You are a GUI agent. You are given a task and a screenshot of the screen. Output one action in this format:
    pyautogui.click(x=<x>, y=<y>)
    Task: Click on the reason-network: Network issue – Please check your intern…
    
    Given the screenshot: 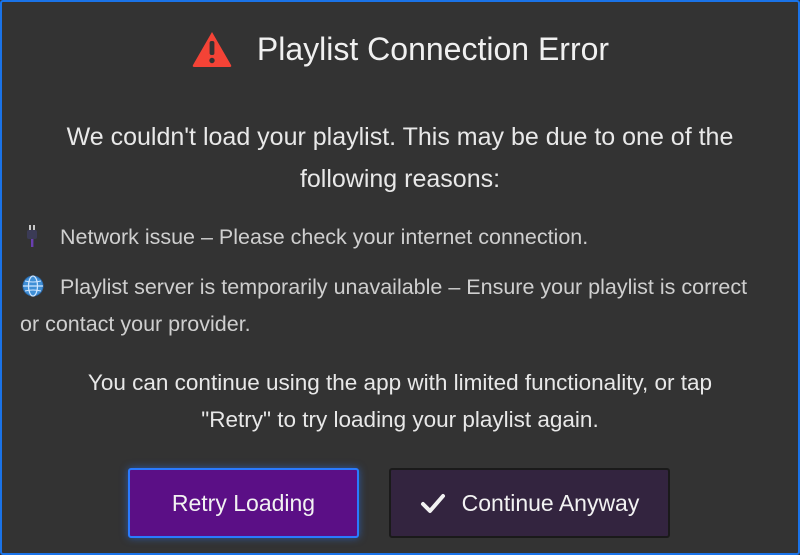 What is the action you would take?
    pyautogui.click(x=389, y=237)
    